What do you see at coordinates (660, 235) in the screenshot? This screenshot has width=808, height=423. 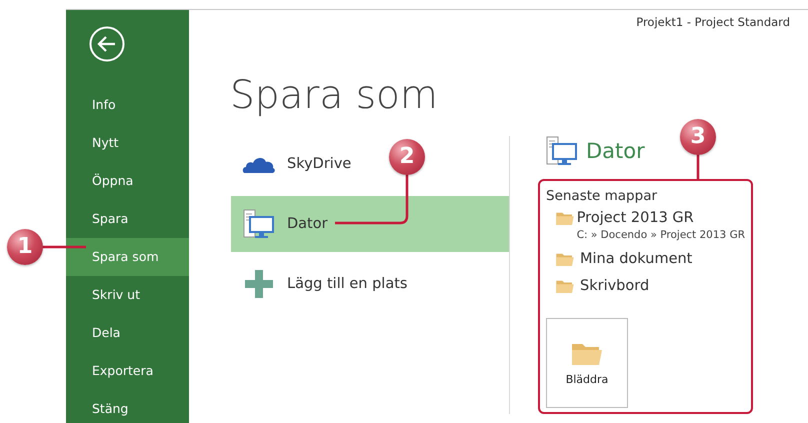 I see `folder-path: C: » Docendo » Project 2013 GR` at bounding box center [660, 235].